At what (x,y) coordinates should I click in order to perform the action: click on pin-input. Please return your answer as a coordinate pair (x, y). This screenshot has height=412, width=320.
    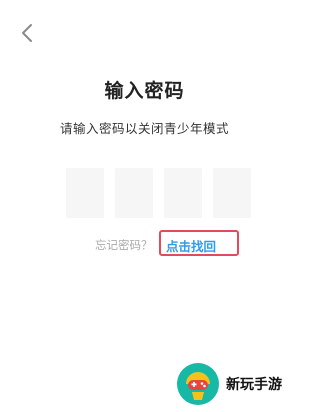
    Looking at the image, I should click on (161, 193).